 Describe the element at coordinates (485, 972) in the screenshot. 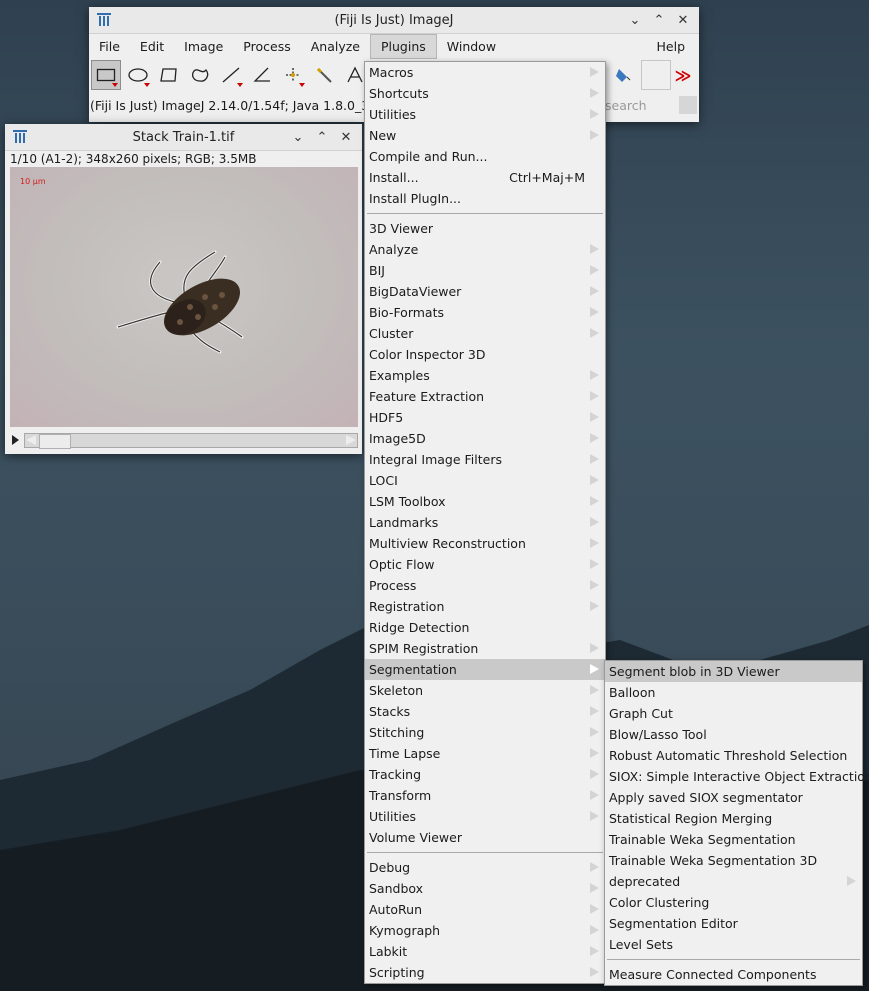

I see `plugins-item-scripting: Scripting` at that location.